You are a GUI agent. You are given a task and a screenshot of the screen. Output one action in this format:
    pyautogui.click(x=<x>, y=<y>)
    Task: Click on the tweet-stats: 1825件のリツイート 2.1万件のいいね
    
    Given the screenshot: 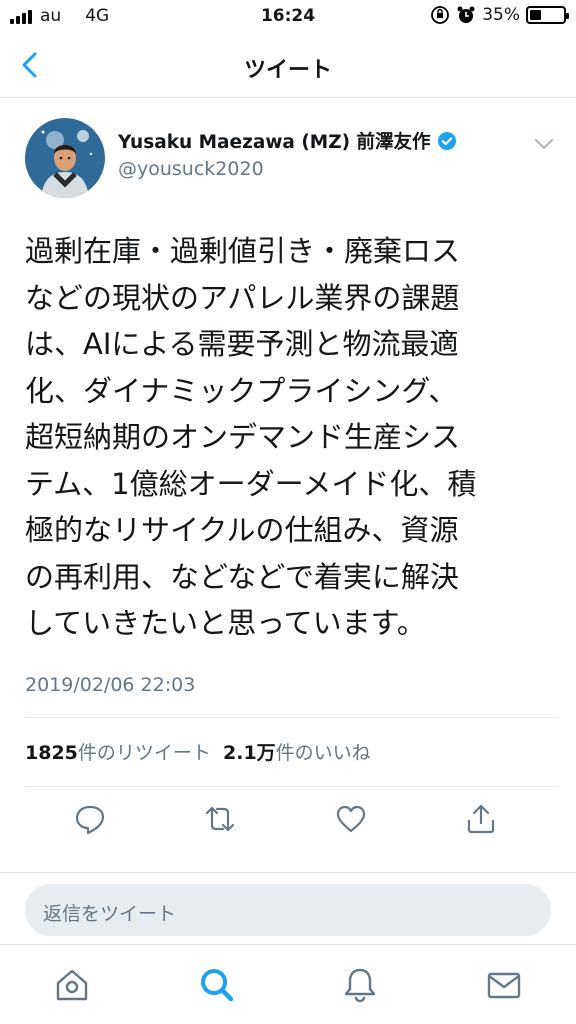 What is the action you would take?
    pyautogui.click(x=198, y=751)
    